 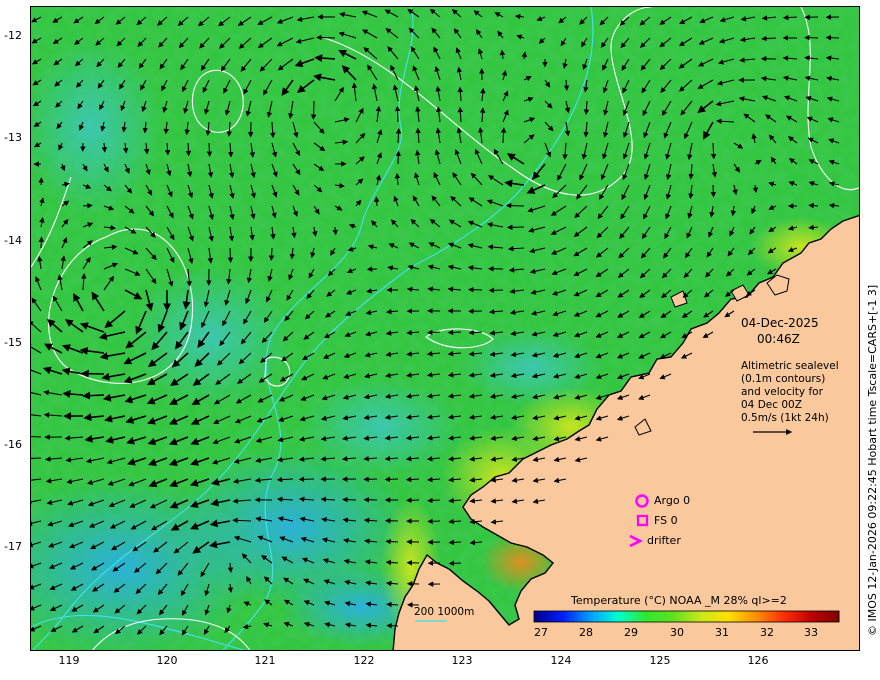 I want to click on legend-drifter-label: drifter, so click(x=664, y=540).